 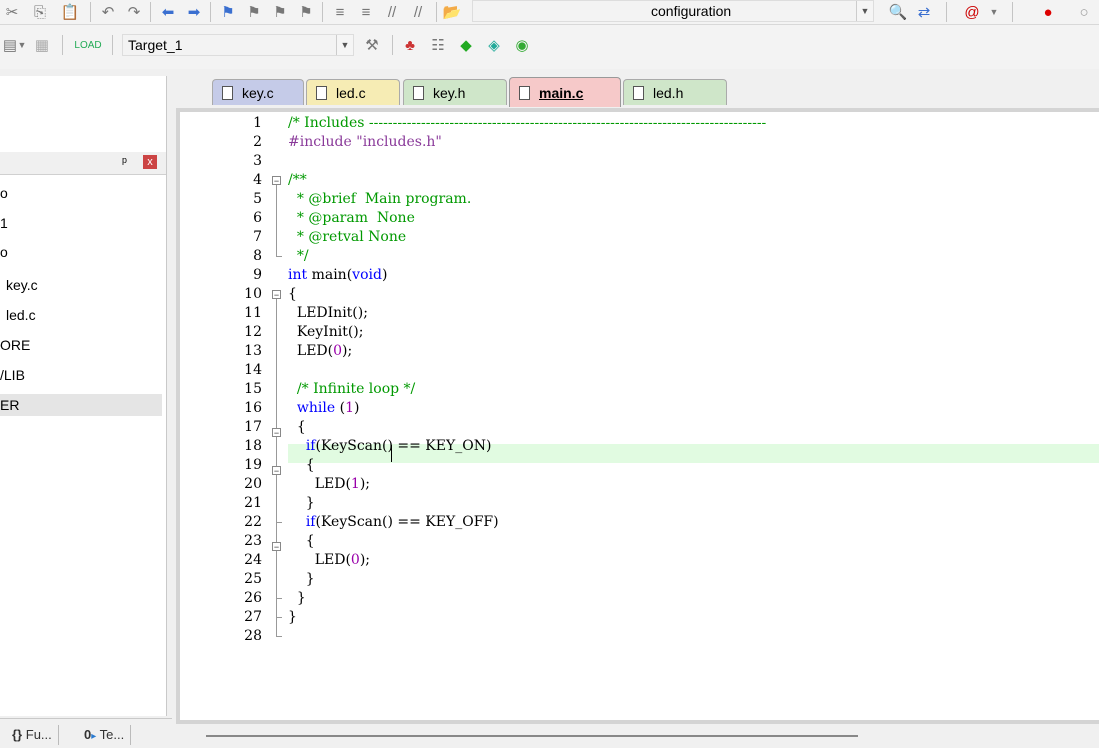 I want to click on breakpoint-disable-icon: ○, so click(x=1084, y=12).